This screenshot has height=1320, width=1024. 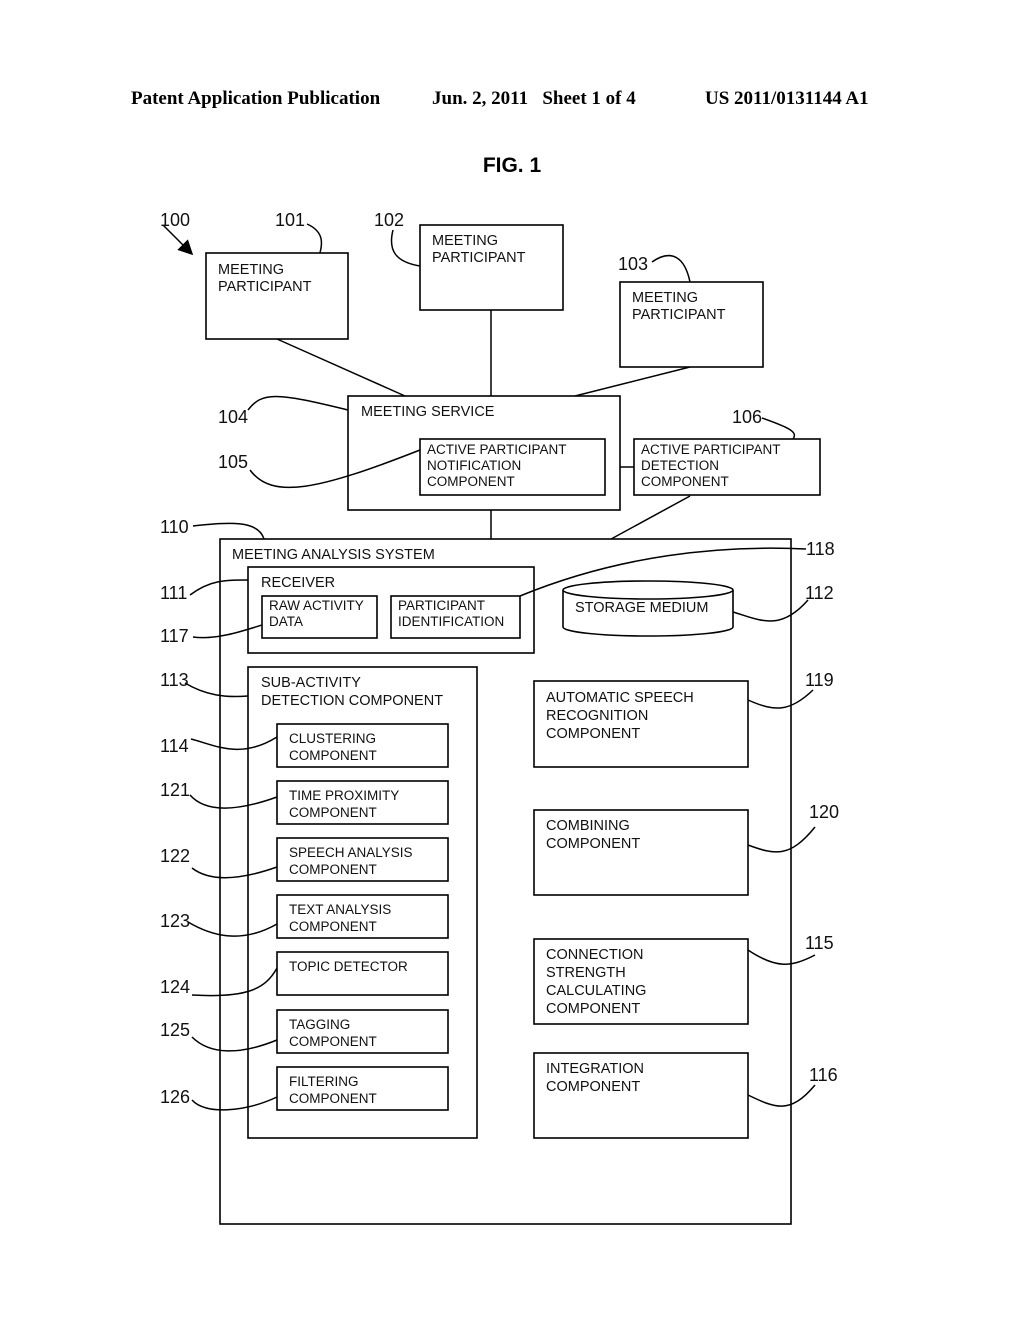 I want to click on label-line: CALCULATING, so click(x=596, y=991).